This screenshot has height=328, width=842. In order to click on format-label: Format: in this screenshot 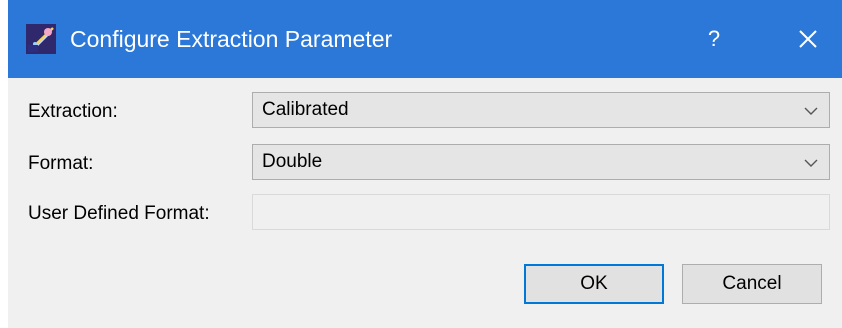, I will do `click(61, 163)`.